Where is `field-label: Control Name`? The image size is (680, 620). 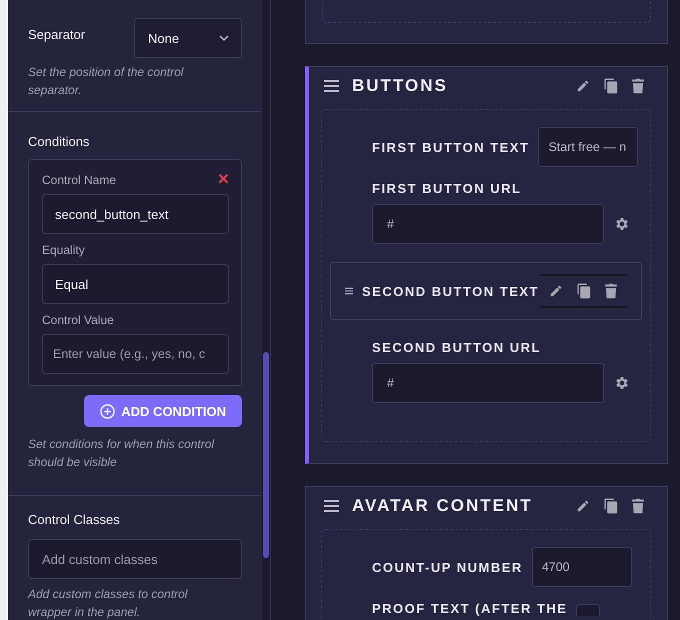
field-label: Control Name is located at coordinates (79, 180).